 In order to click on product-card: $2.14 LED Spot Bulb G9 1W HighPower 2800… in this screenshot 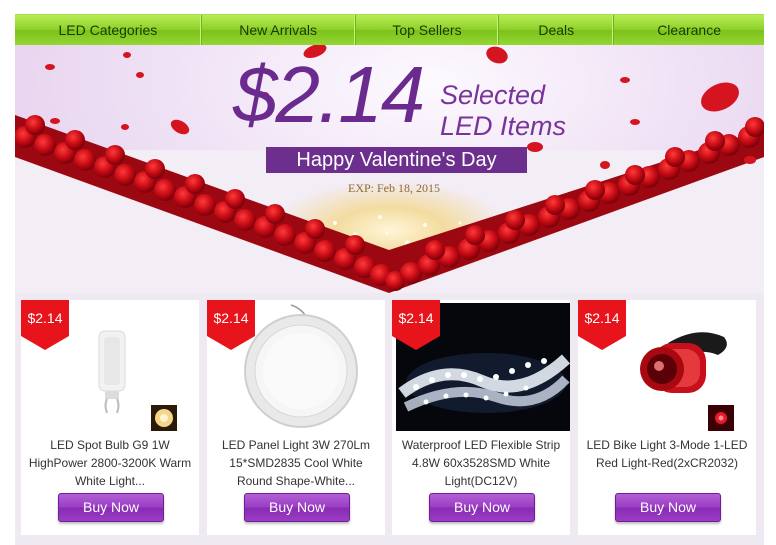, I will do `click(110, 417)`.